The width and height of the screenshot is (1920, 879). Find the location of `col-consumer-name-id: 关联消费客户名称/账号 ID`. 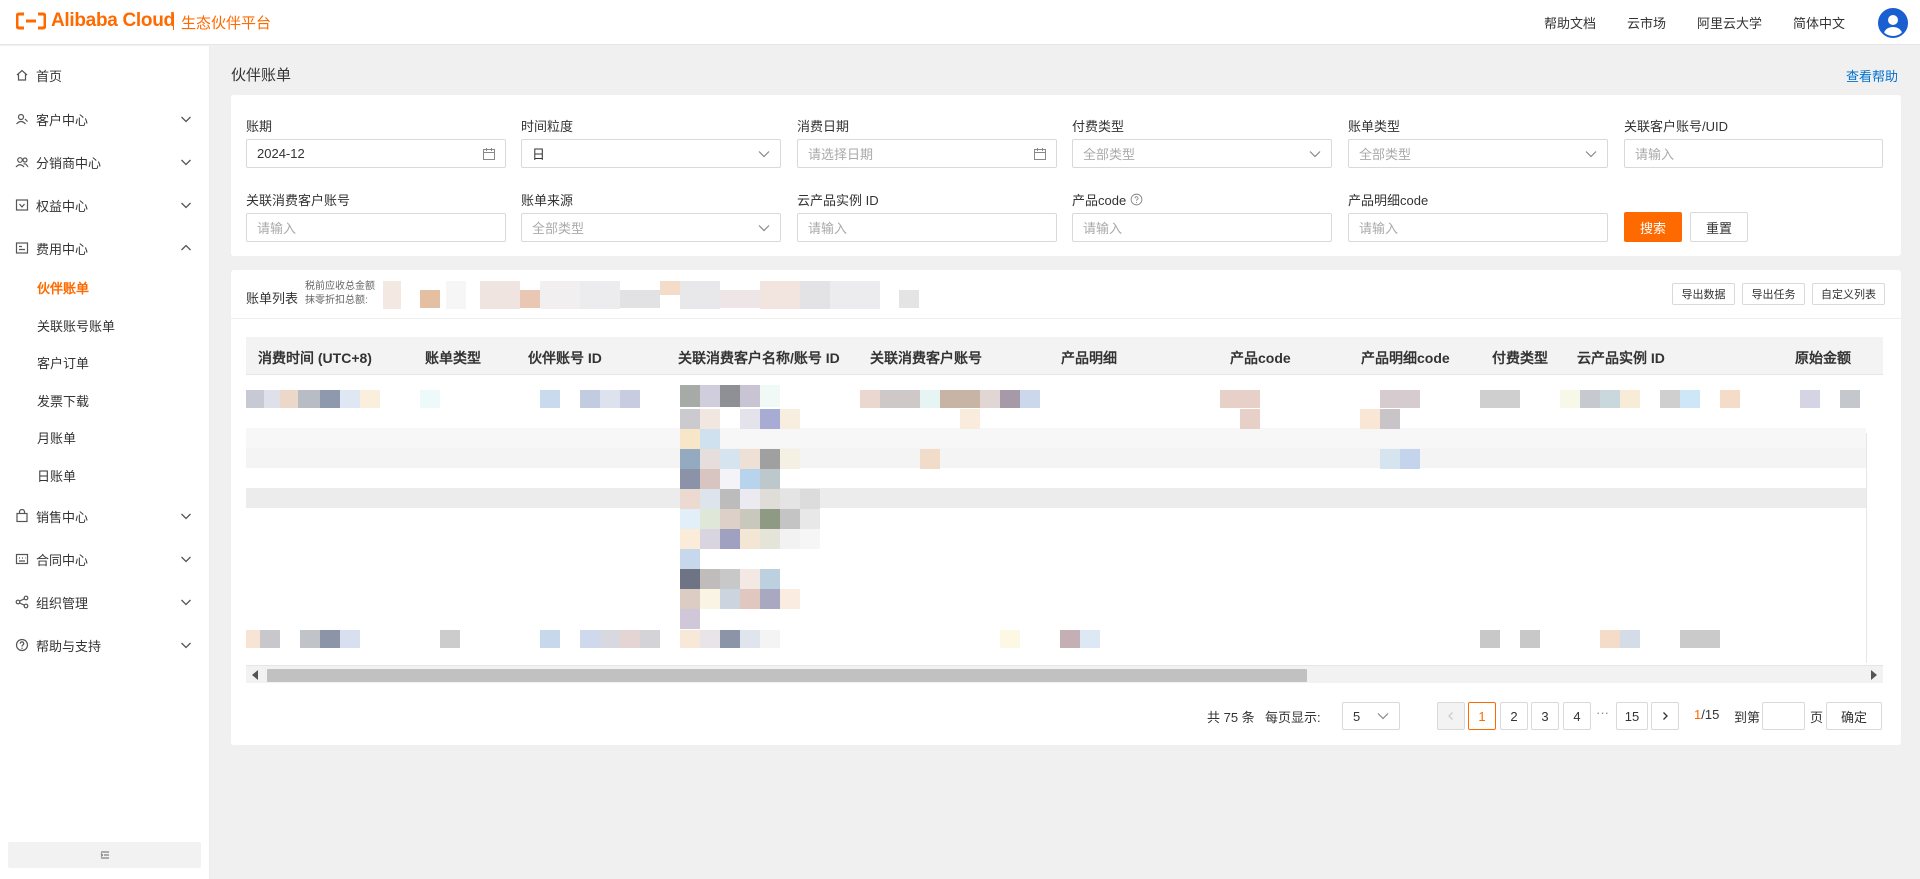

col-consumer-name-id: 关联消费客户名称/账号 ID is located at coordinates (759, 358).